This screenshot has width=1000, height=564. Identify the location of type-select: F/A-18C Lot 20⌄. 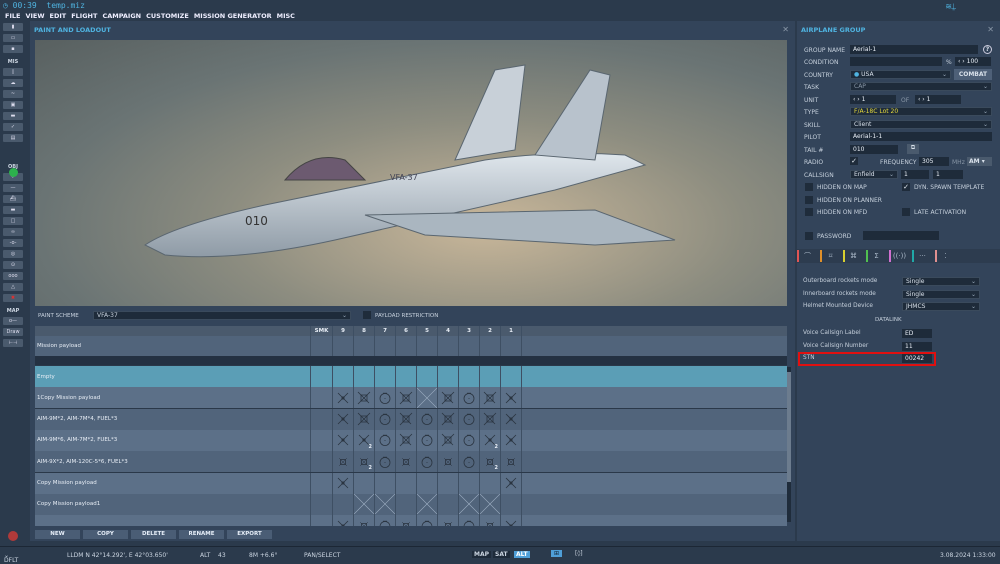
(921, 111).